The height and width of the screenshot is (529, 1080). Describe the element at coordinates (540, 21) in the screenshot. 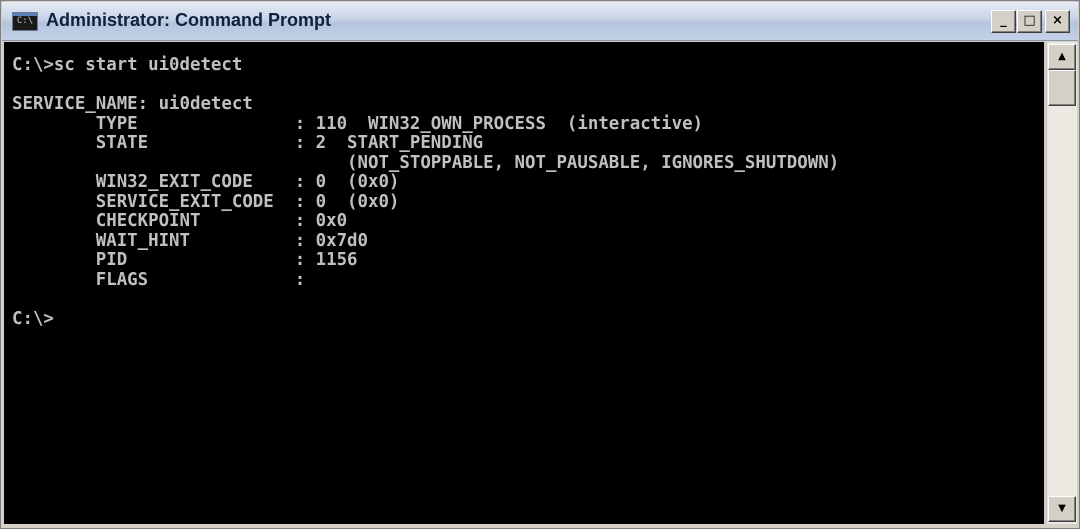

I see `title-bar: C:\ Administrator: Command Prompt _ □ ×` at that location.